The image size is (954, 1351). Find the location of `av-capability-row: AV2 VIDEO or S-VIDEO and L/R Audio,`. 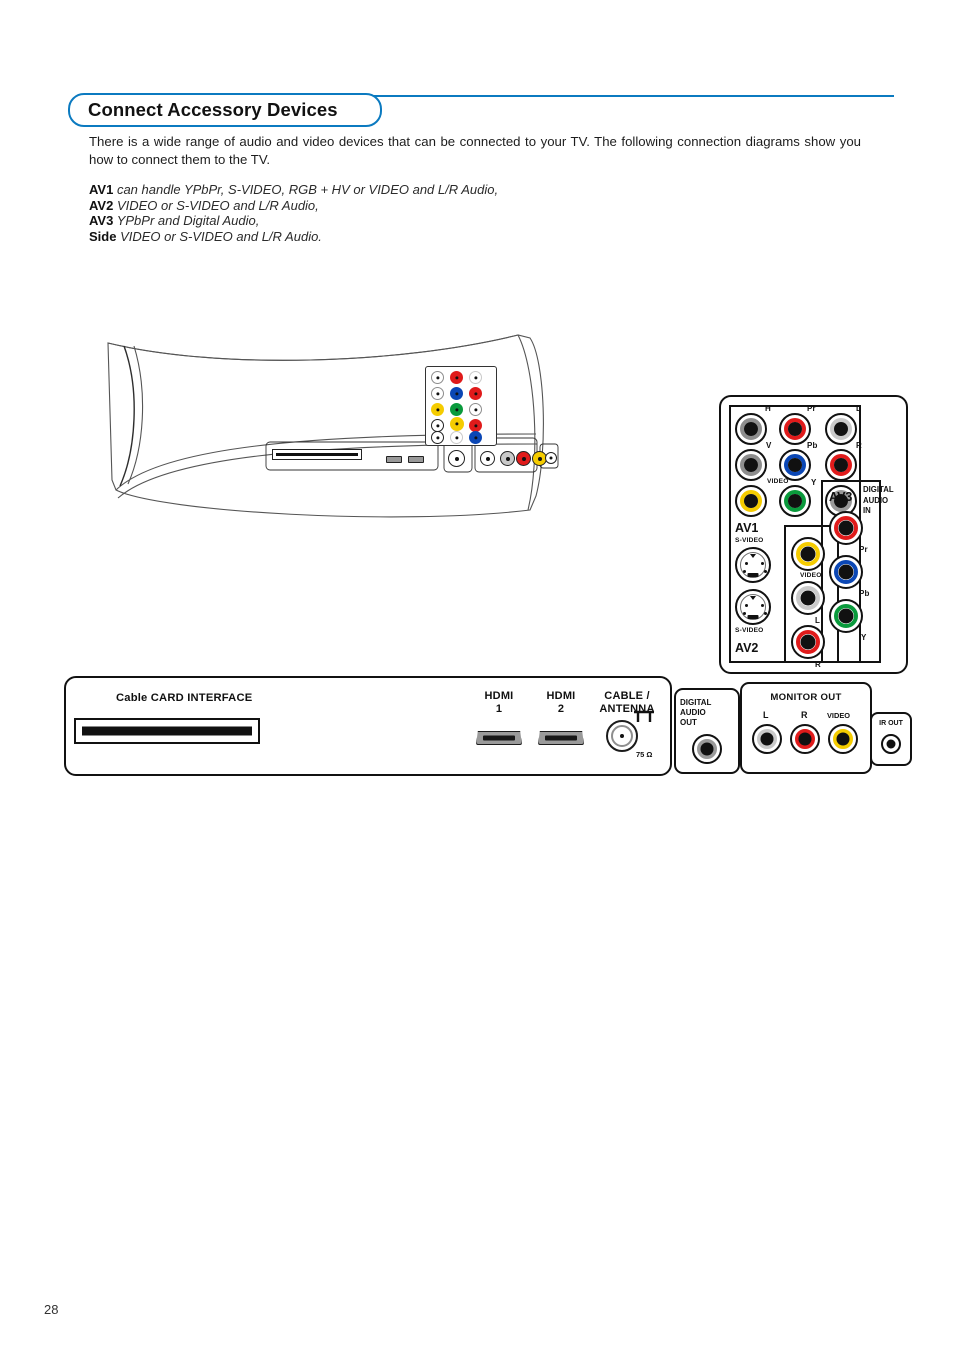

av-capability-row: AV2 VIDEO or S-VIDEO and L/R Audio, is located at coordinates (439, 206).